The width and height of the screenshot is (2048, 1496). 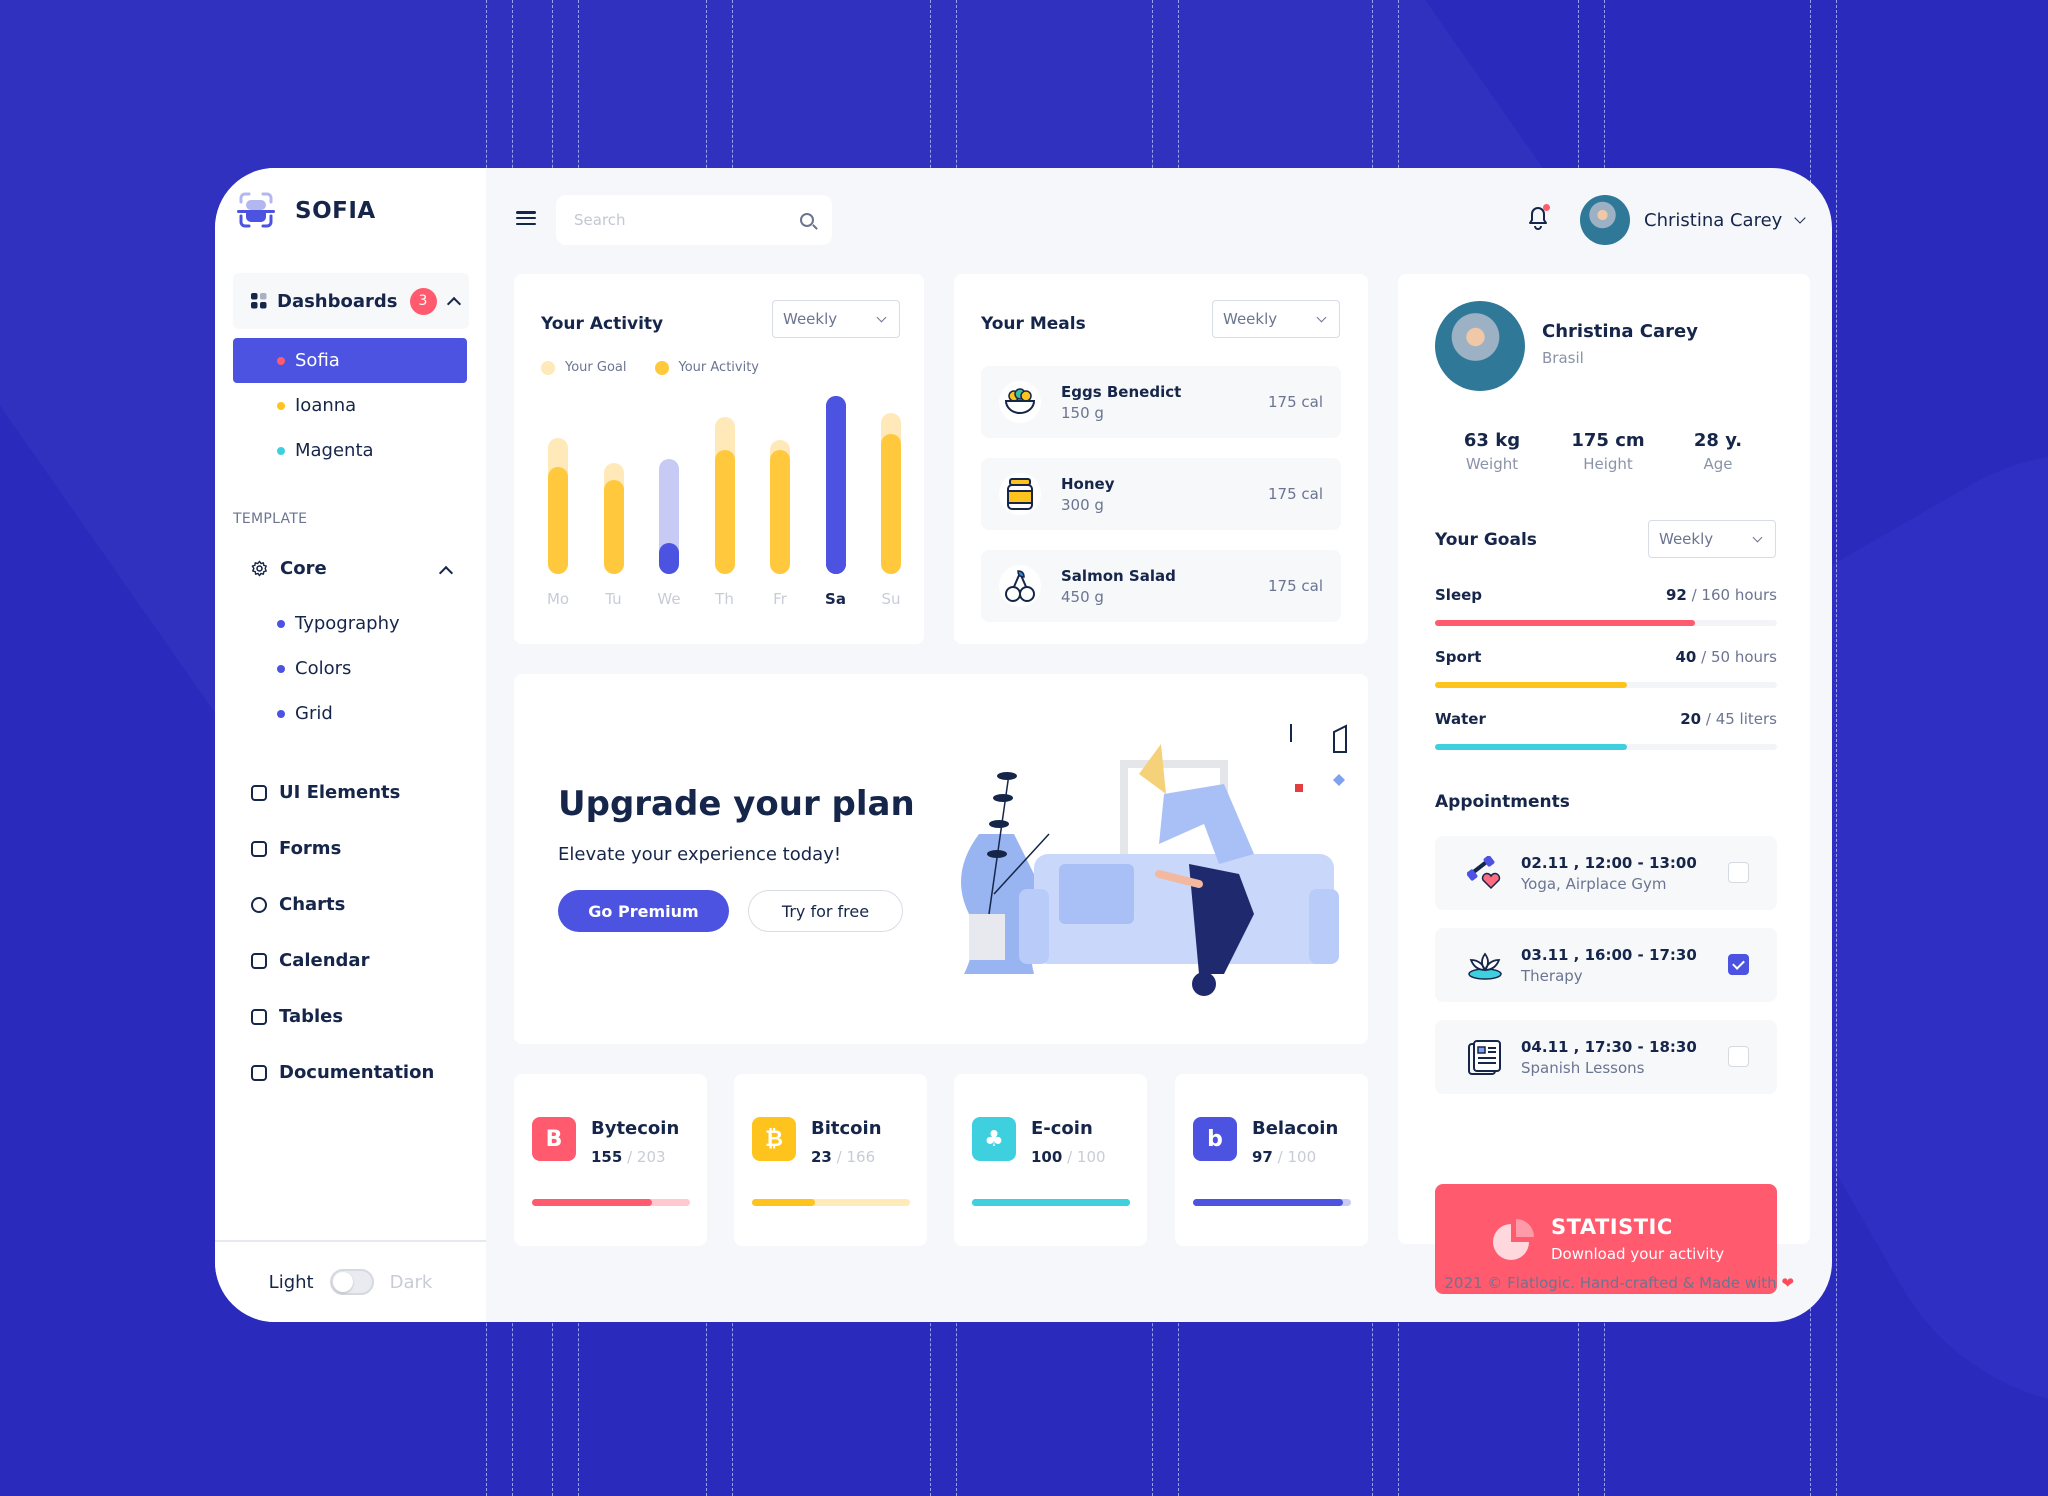 What do you see at coordinates (1295, 586) in the screenshot?
I see `meal-calories: 175 cal` at bounding box center [1295, 586].